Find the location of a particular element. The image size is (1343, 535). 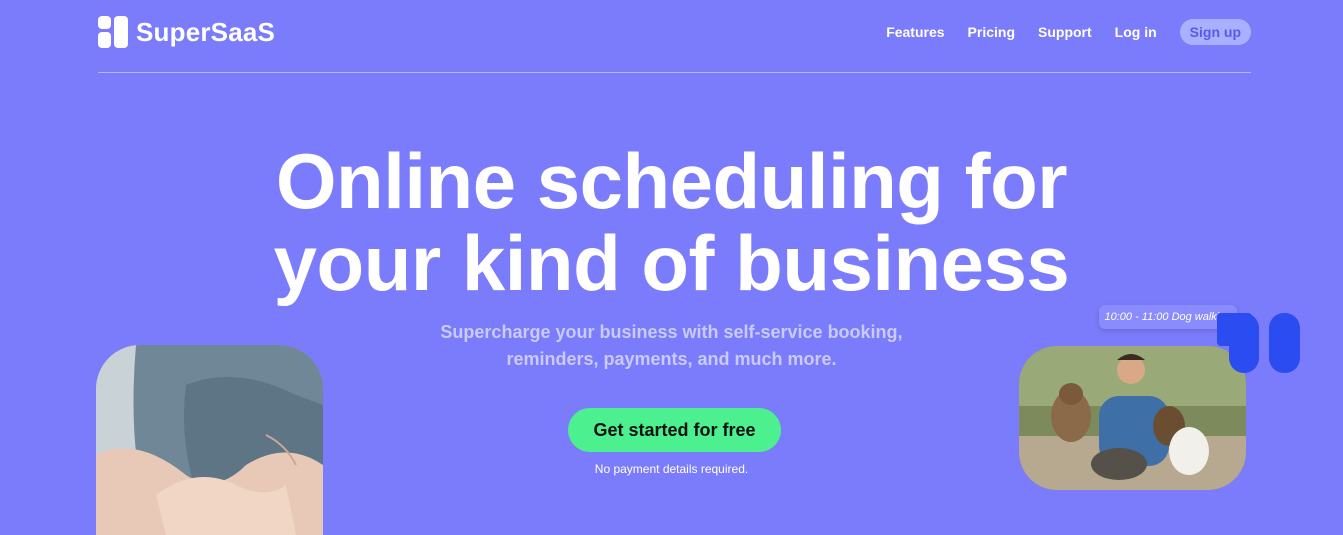

get-started-button: Get started for free is located at coordinates (674, 430).